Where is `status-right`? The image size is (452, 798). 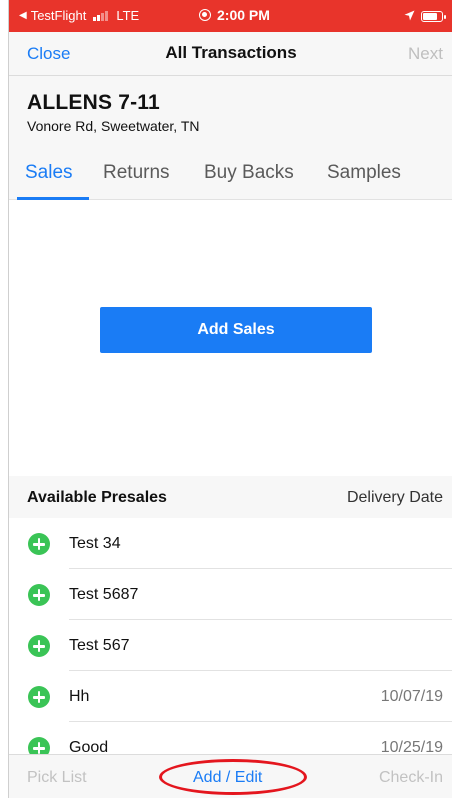 status-right is located at coordinates (425, 16).